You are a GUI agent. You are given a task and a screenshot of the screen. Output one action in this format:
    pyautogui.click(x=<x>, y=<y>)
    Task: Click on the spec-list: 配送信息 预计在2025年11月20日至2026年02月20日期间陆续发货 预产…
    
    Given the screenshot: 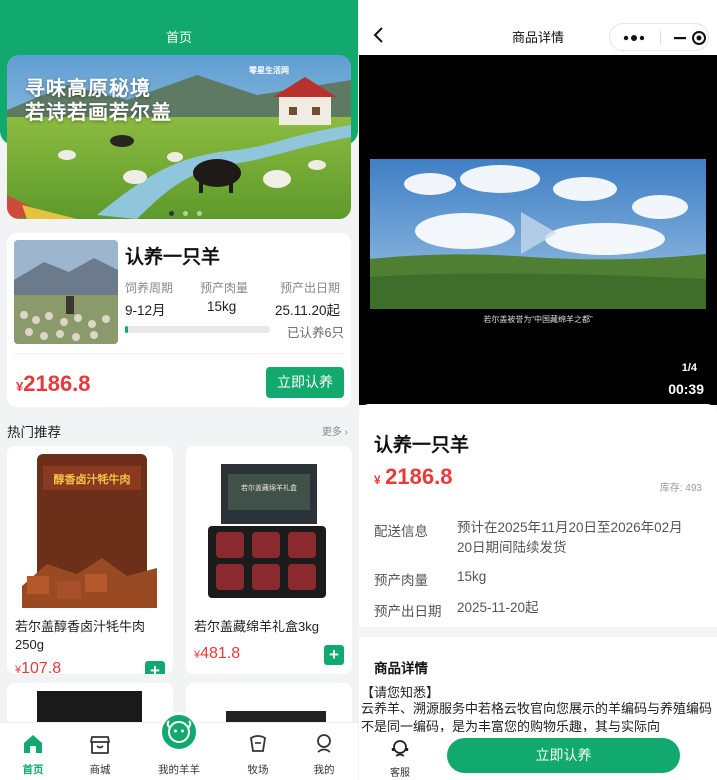 What is the action you would take?
    pyautogui.click(x=538, y=568)
    